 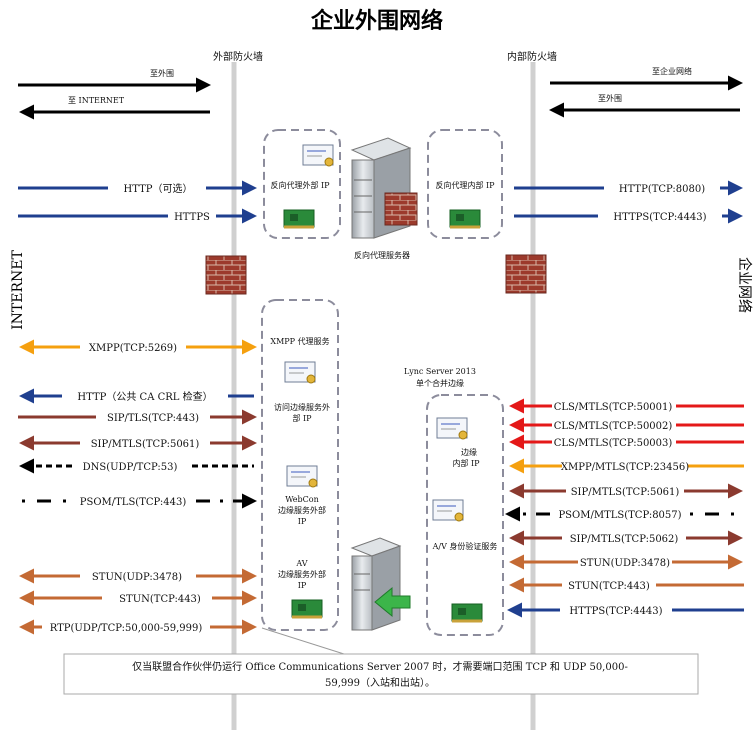 I want to click on note-callout-pointer, so click(x=303, y=641).